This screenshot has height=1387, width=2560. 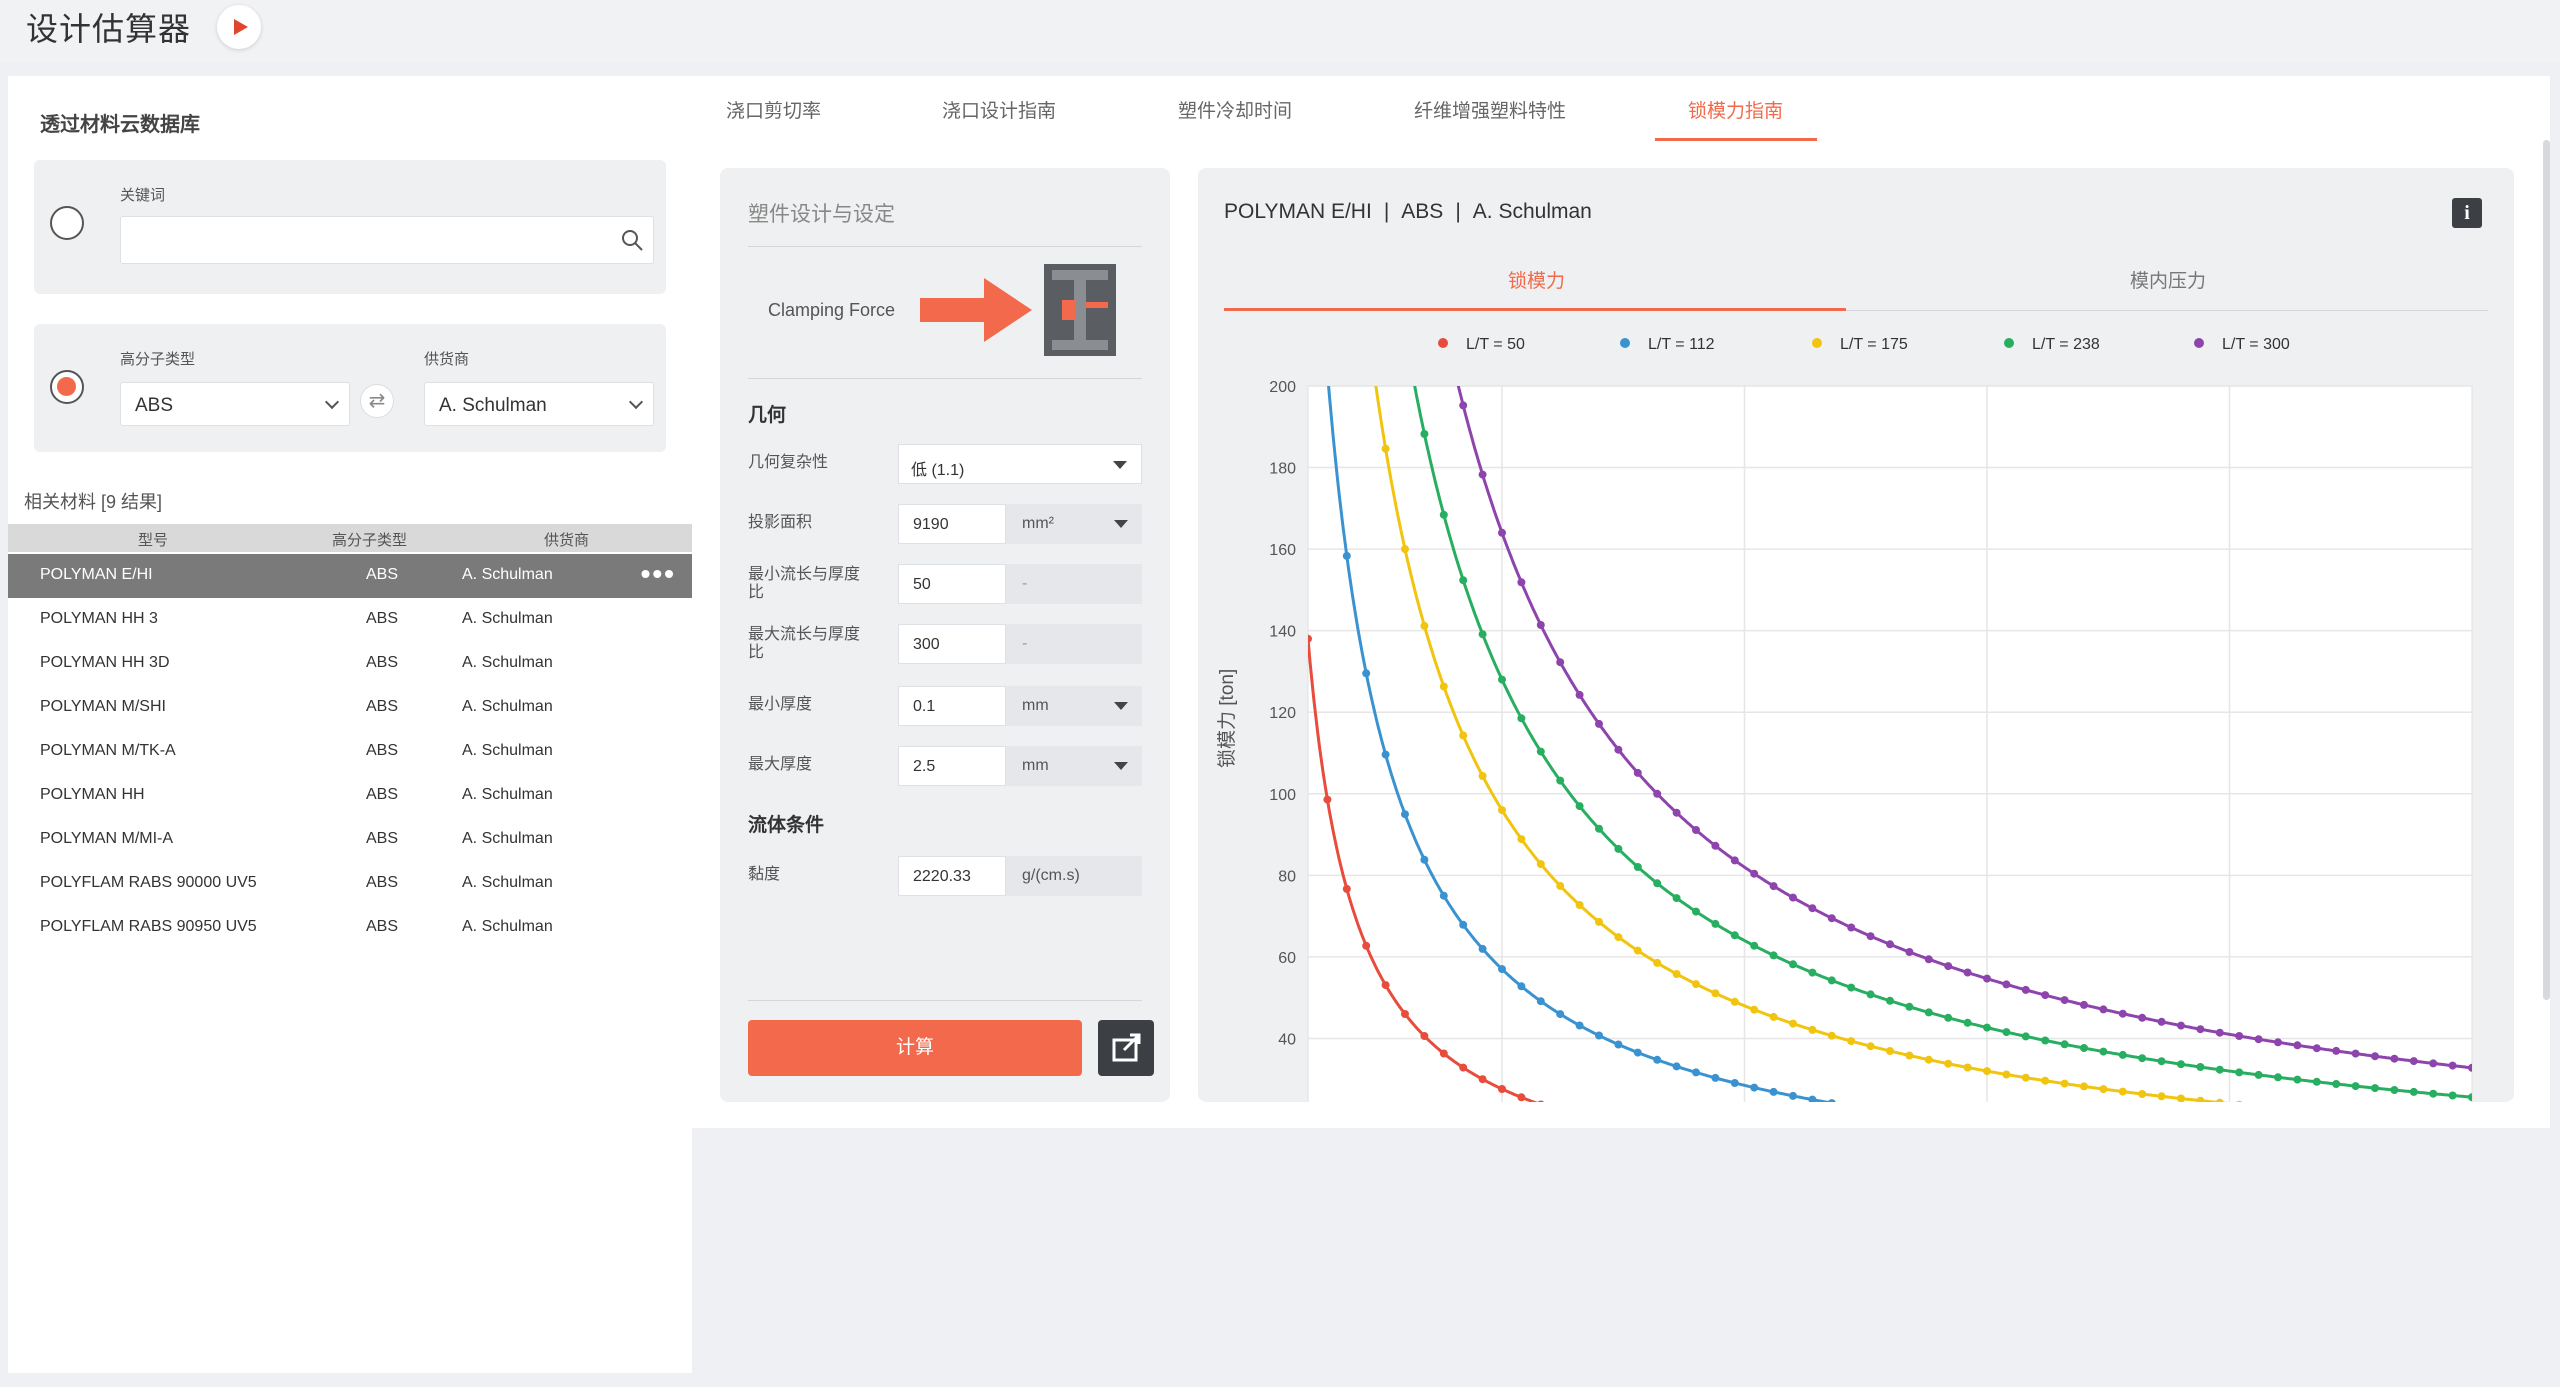 I want to click on tab-fiber-reinforced: 纤维增强塑料特性, so click(x=1490, y=109).